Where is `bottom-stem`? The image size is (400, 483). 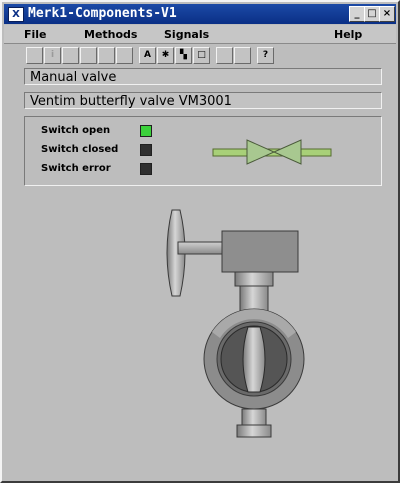
bottom-stem is located at coordinates (254, 417).